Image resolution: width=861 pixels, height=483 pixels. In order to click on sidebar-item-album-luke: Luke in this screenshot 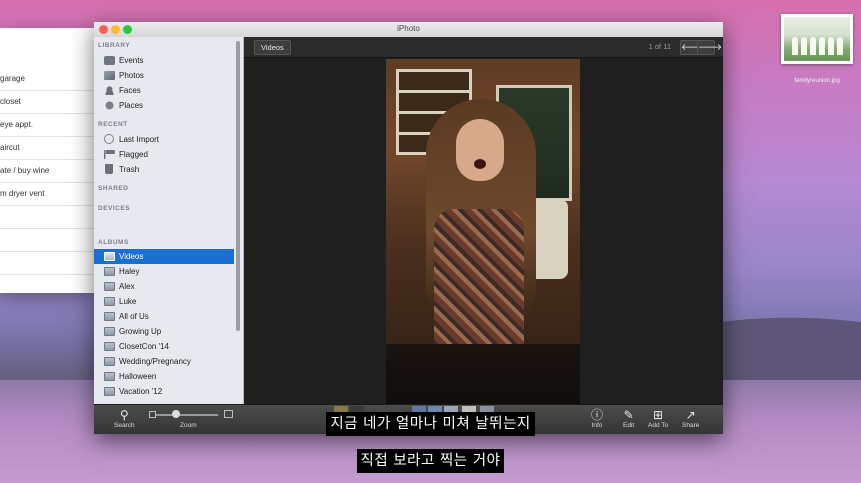, I will do `click(164, 301)`.